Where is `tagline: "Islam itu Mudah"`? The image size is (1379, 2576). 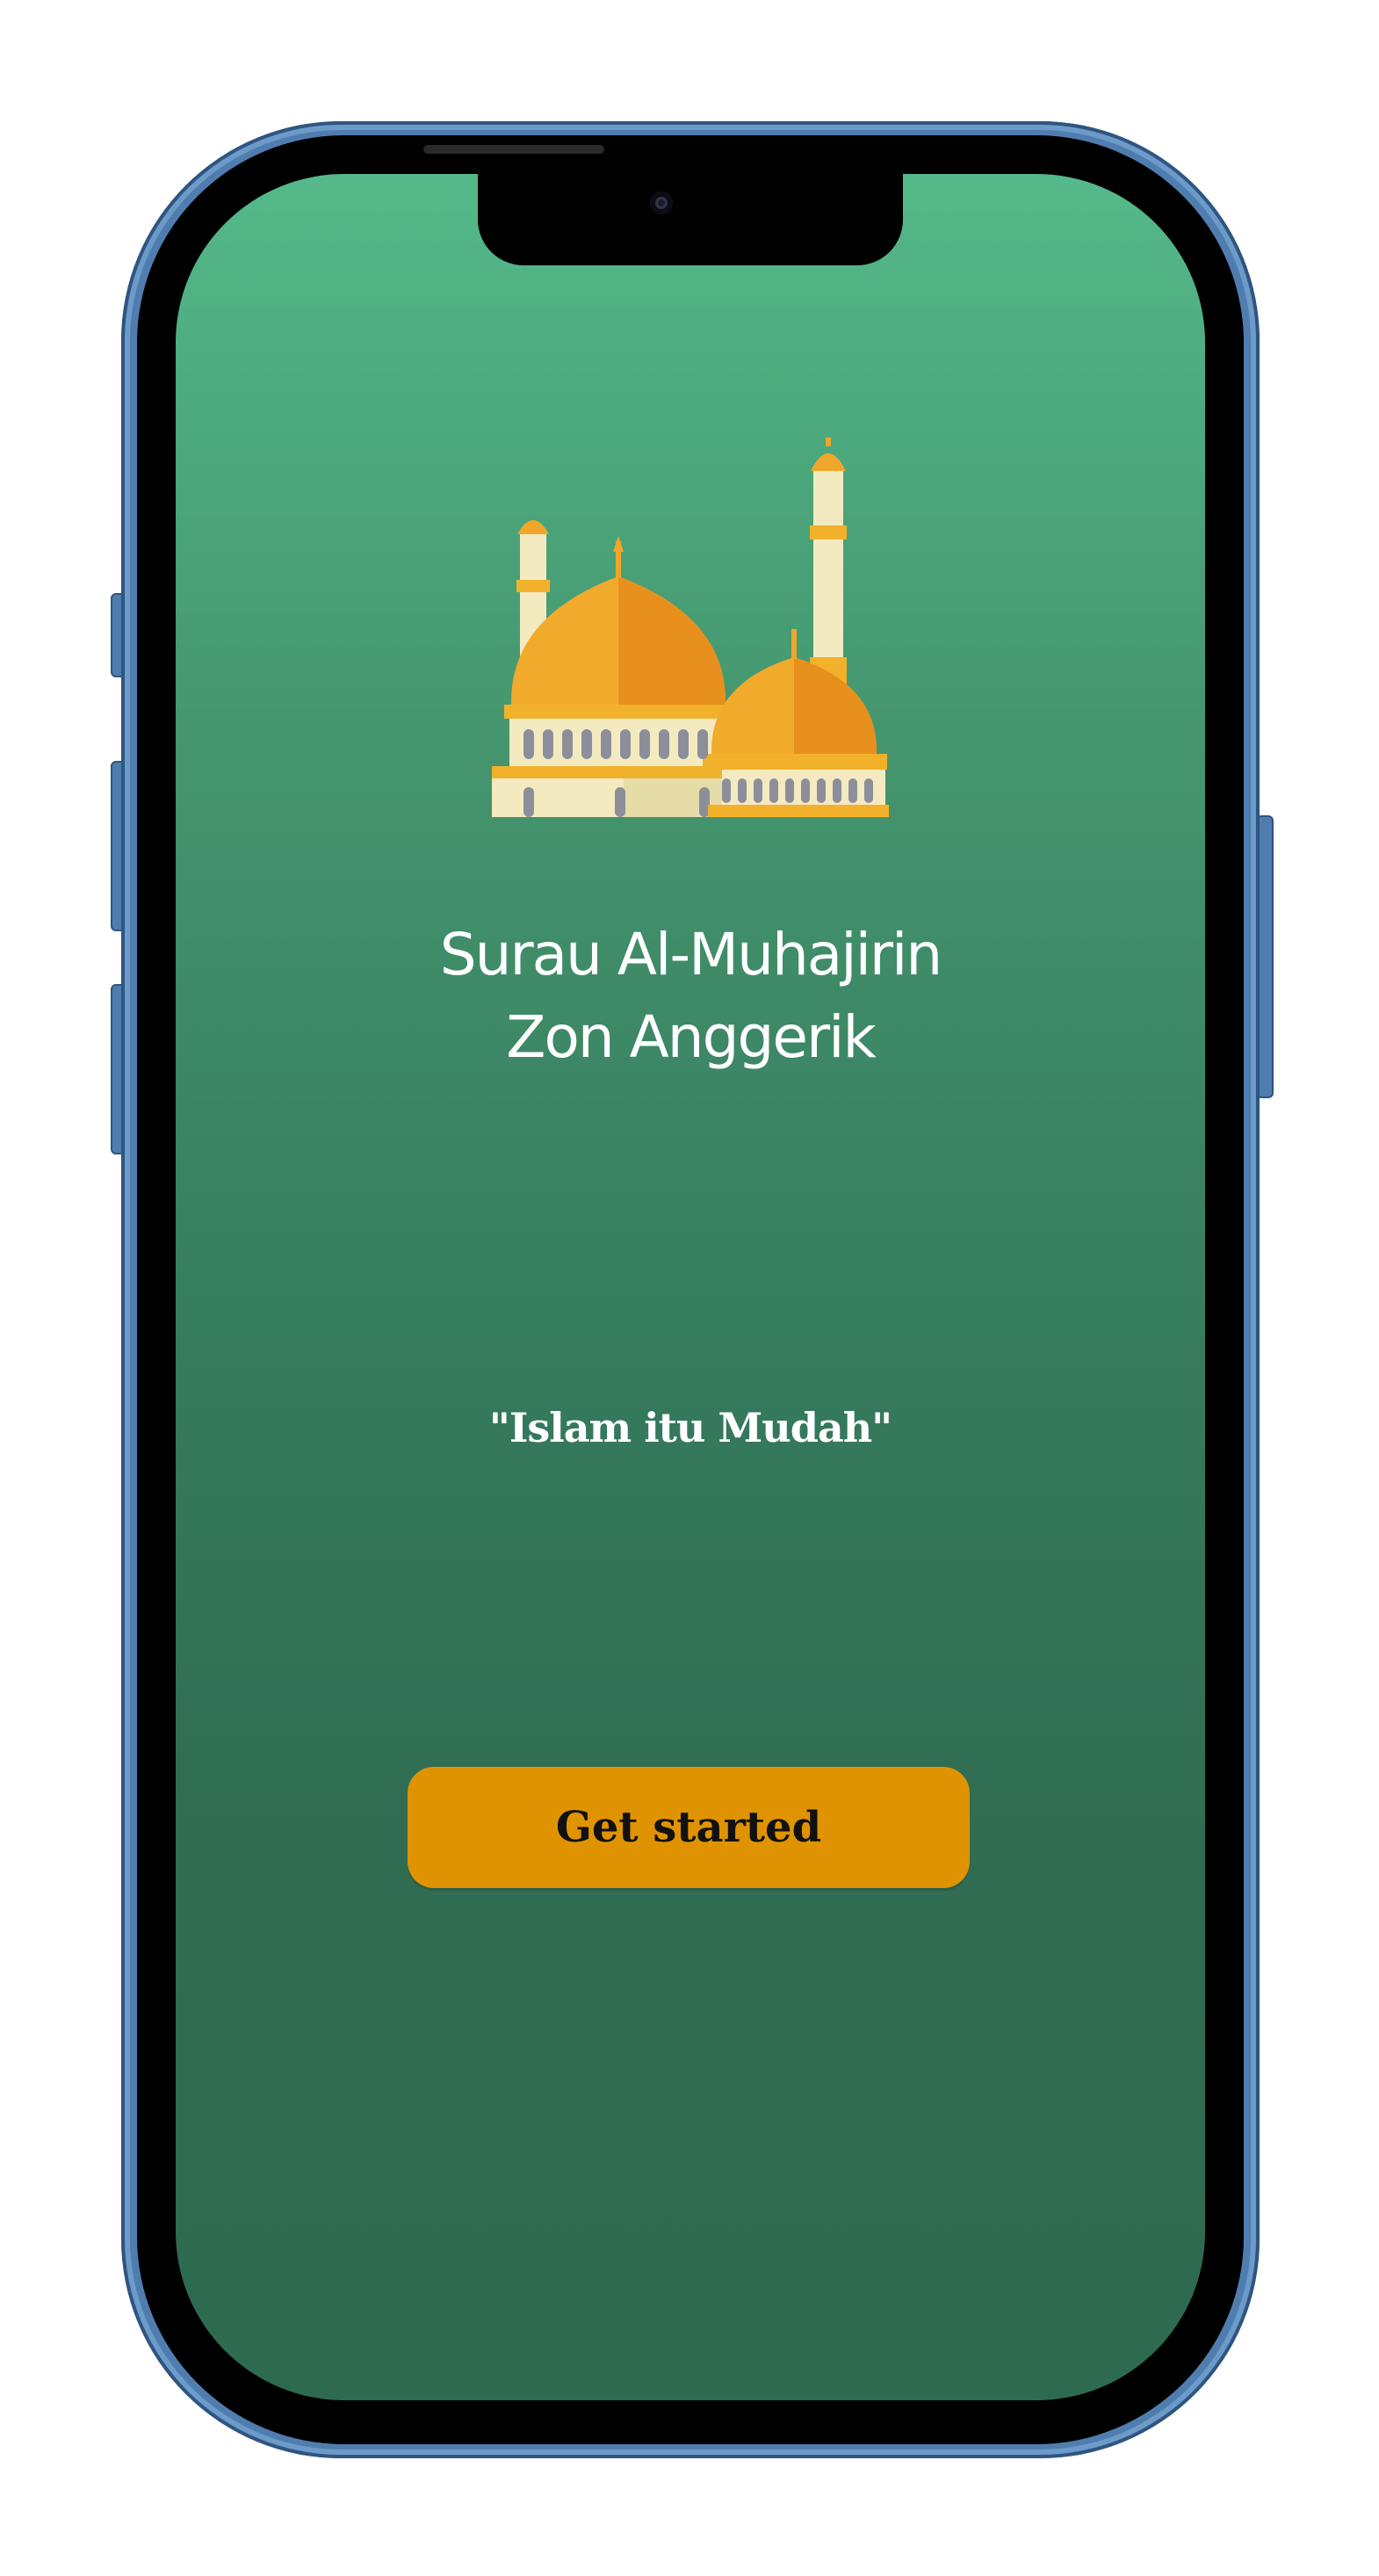
tagline: "Islam itu Mudah" is located at coordinates (690, 1427).